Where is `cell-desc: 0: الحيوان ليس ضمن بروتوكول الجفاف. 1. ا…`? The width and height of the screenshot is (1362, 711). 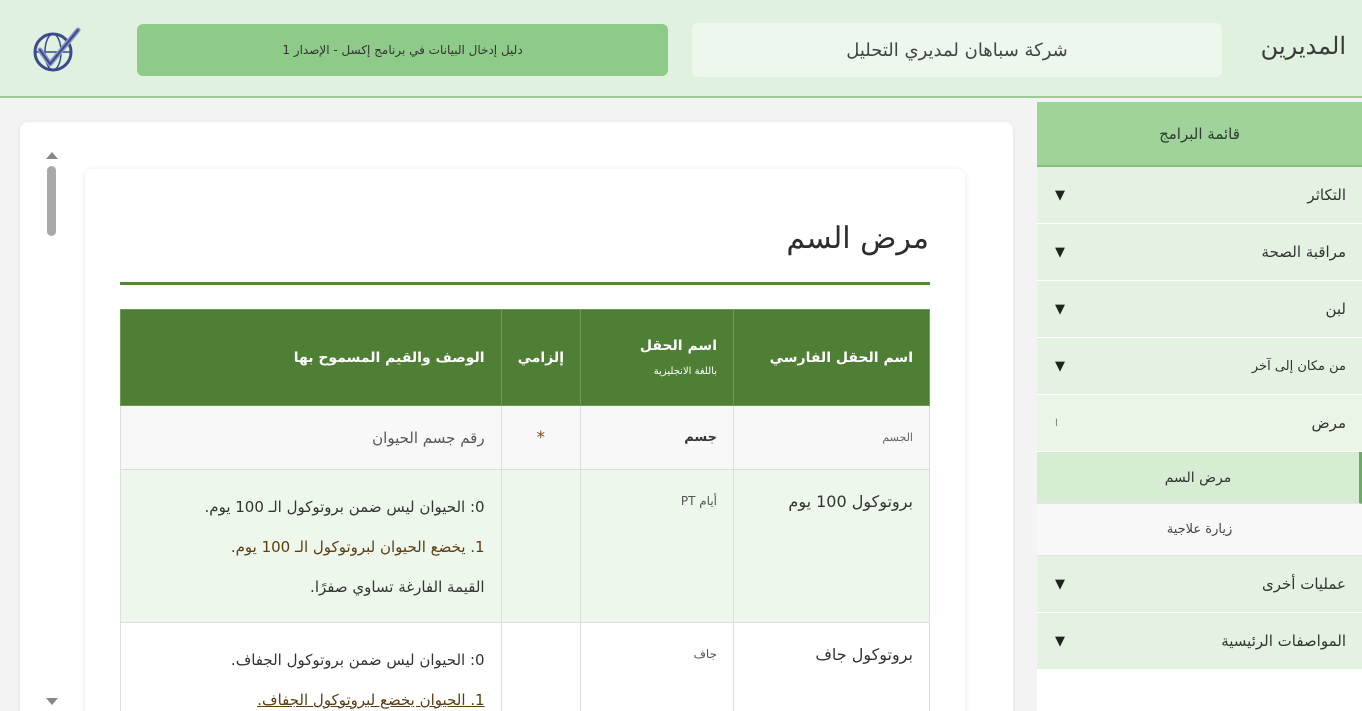
cell-desc: 0: الحيوان ليس ضمن بروتوكول الجفاف. 1. ا… is located at coordinates (311, 666).